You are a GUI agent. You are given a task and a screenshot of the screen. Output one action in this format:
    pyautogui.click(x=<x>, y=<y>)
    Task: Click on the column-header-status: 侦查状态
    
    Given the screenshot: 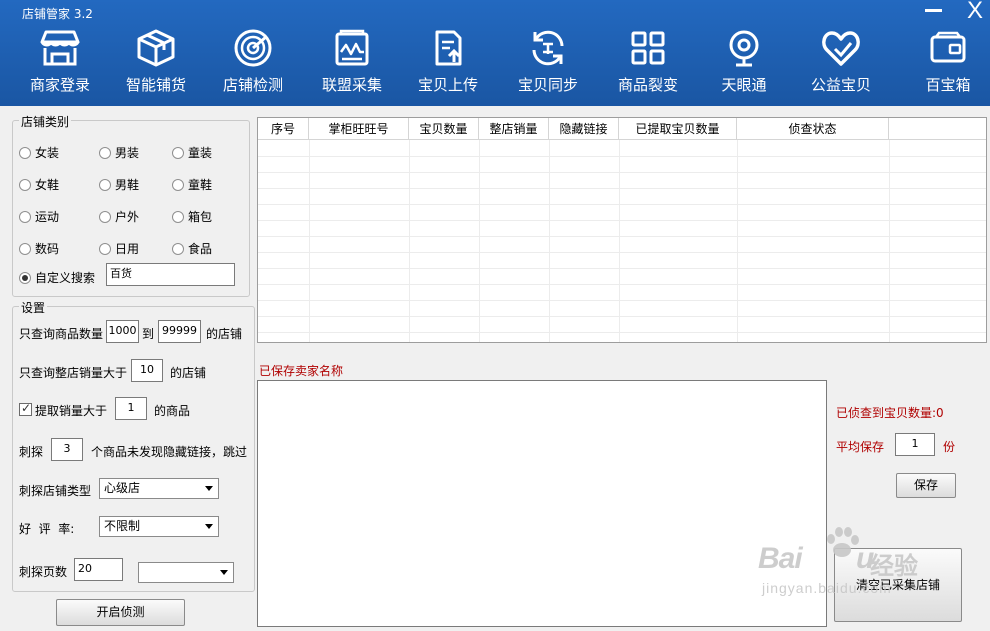 What is the action you would take?
    pyautogui.click(x=813, y=129)
    